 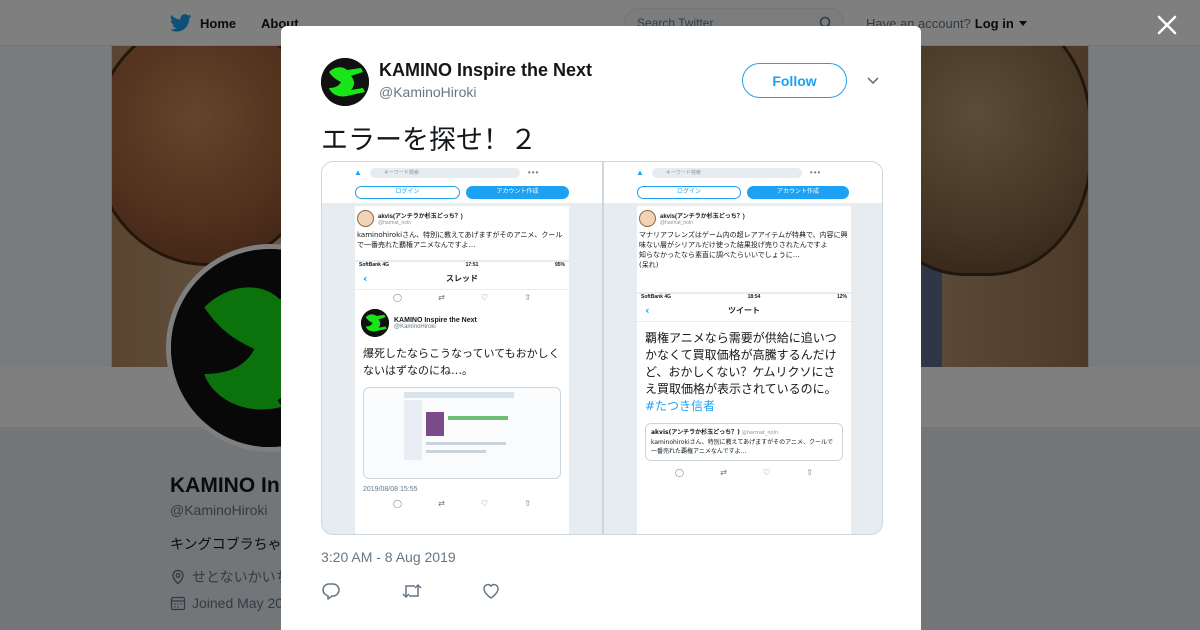 I want to click on mini-tweet-header: ‹ ツイート, so click(x=744, y=311).